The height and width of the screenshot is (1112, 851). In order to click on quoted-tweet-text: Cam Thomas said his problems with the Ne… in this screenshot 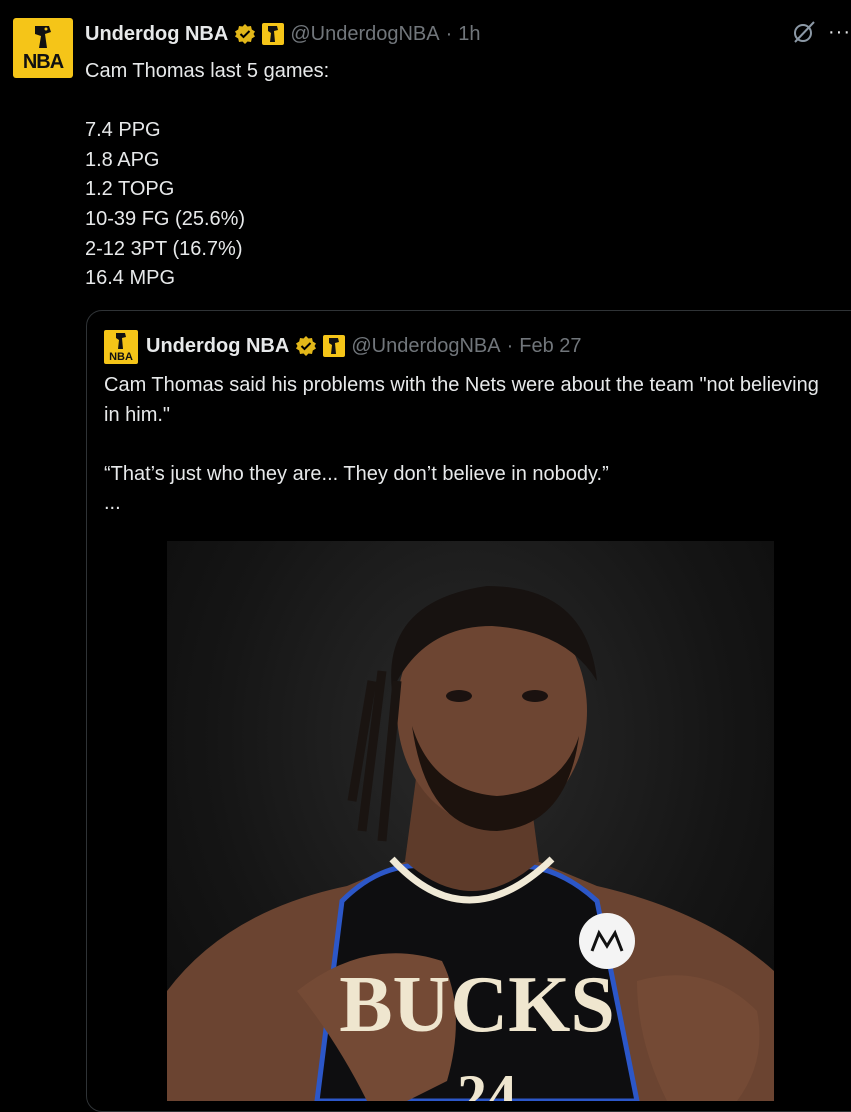, I will do `click(461, 444)`.